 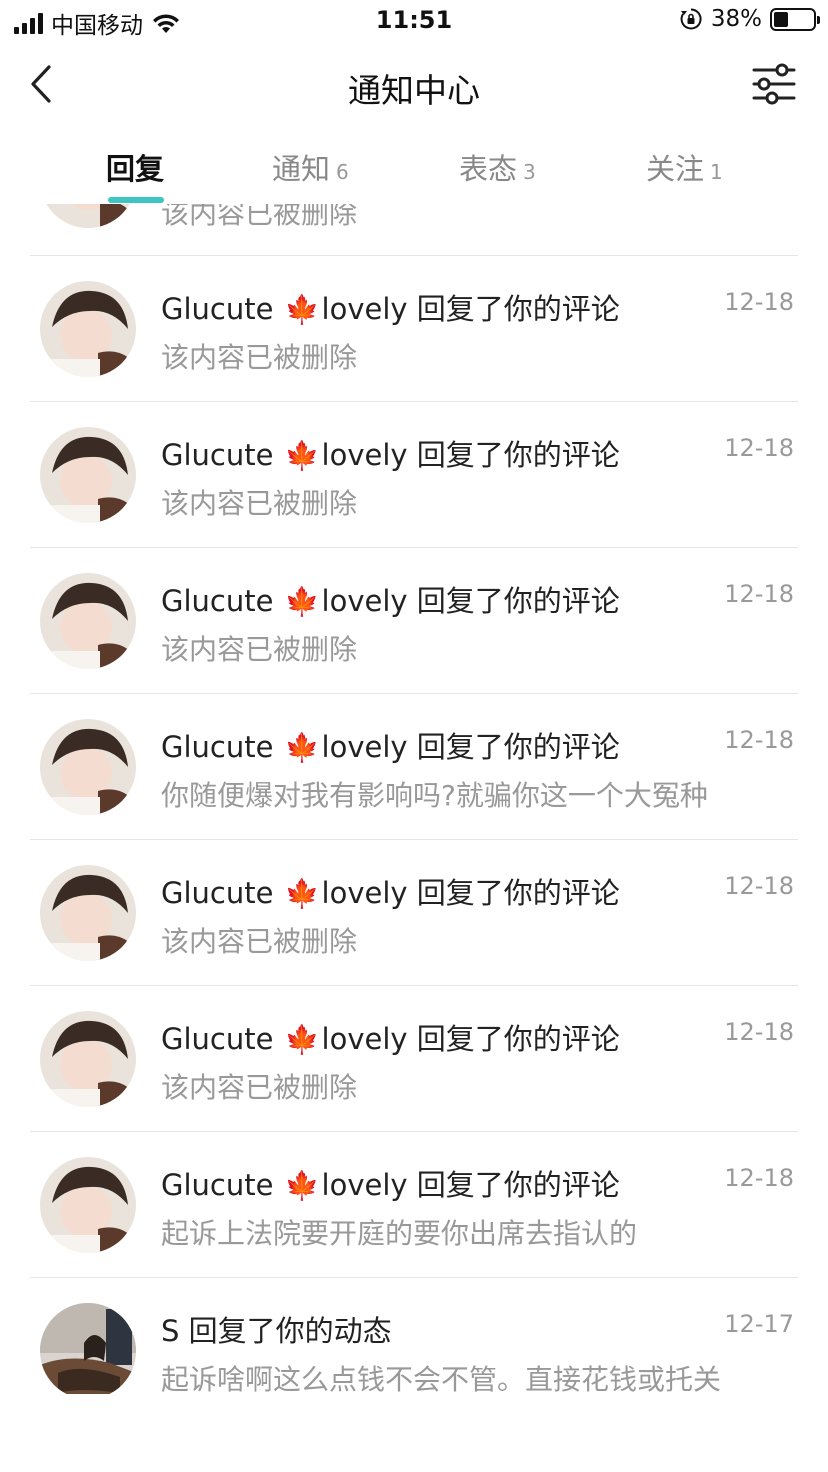 I want to click on tab-follows: 关注 1, so click(x=684, y=167).